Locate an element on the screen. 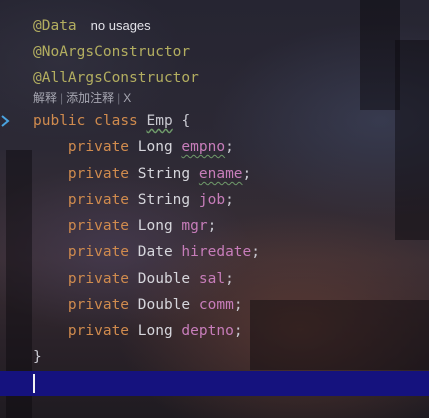 The image size is (429, 418). close-hint-button: X is located at coordinates (127, 98).